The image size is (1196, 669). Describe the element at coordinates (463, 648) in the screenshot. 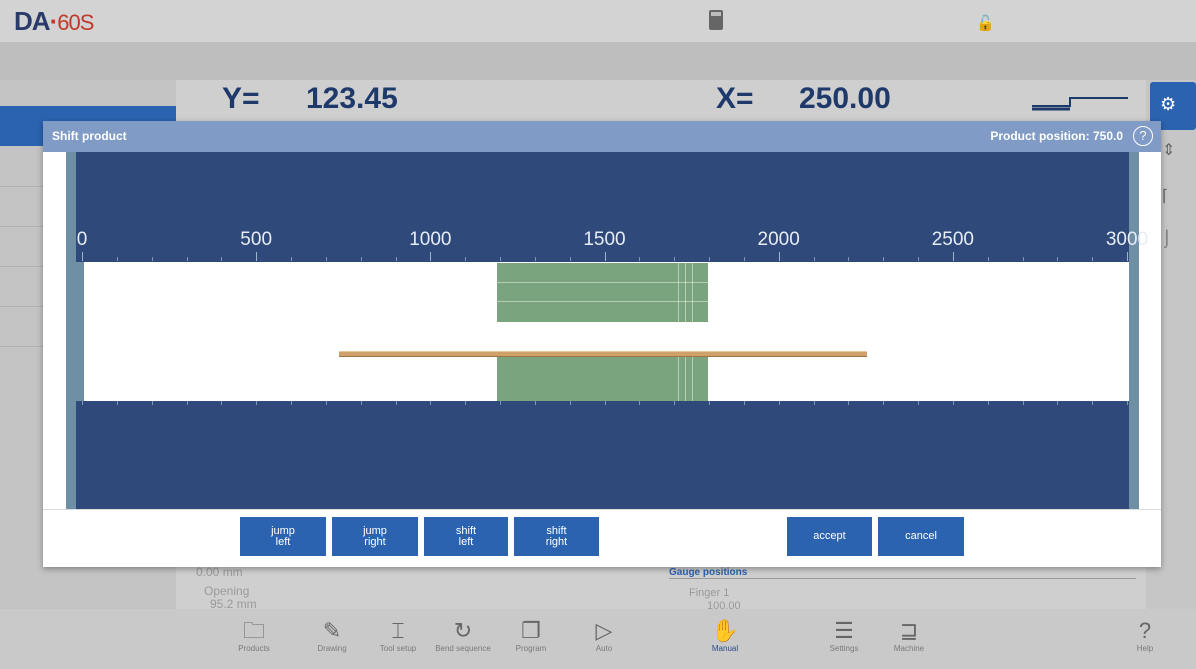

I see `nav-label: Bend sequence` at that location.